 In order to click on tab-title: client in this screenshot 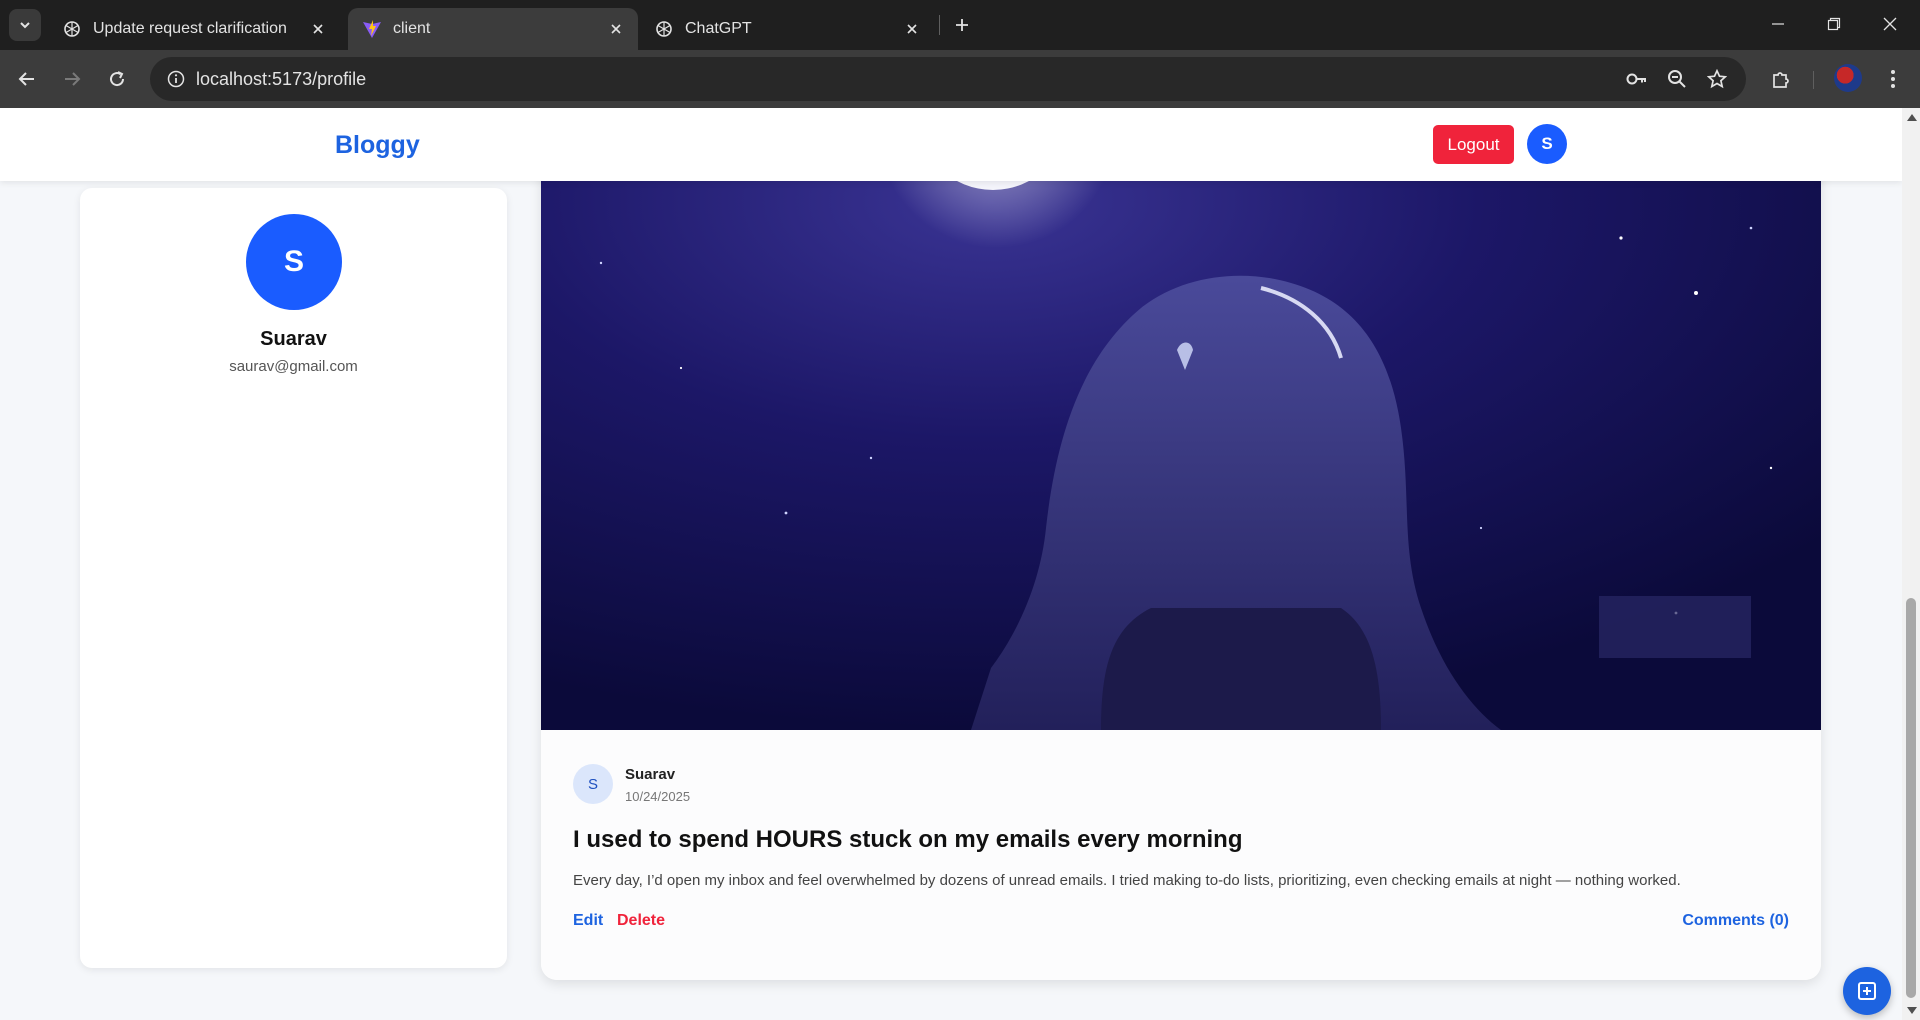, I will do `click(412, 28)`.